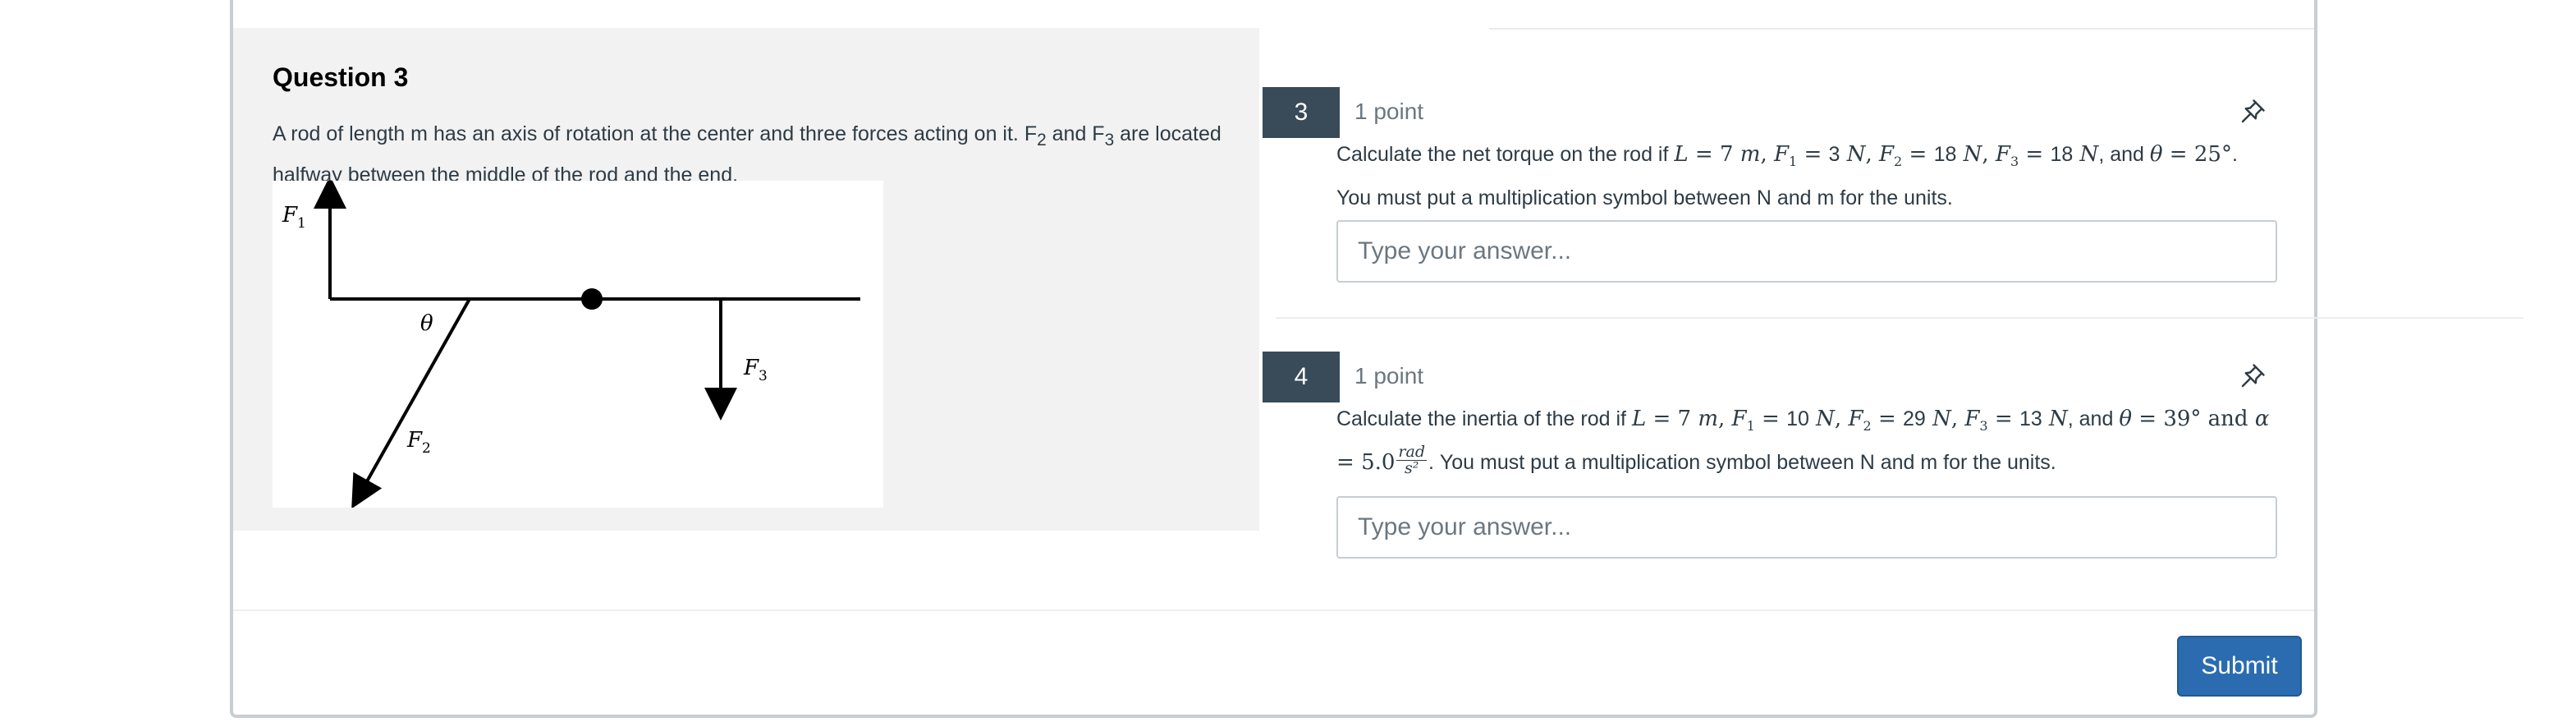 Image resolution: width=2576 pixels, height=722 pixels. What do you see at coordinates (2031, 418) in the screenshot?
I see `math-num: 13` at bounding box center [2031, 418].